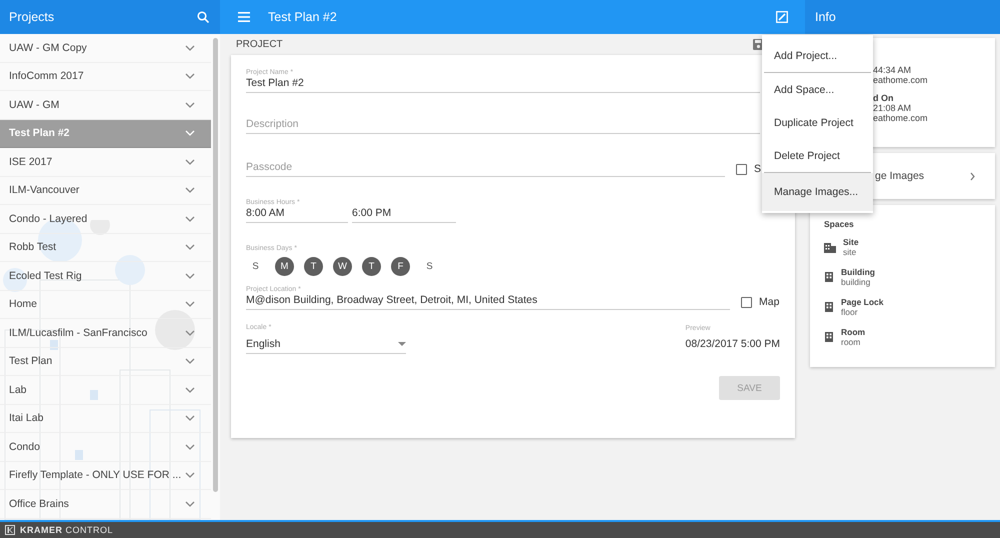 Image resolution: width=1000 pixels, height=538 pixels. I want to click on project-name-field: Test Plan #2, so click(503, 84).